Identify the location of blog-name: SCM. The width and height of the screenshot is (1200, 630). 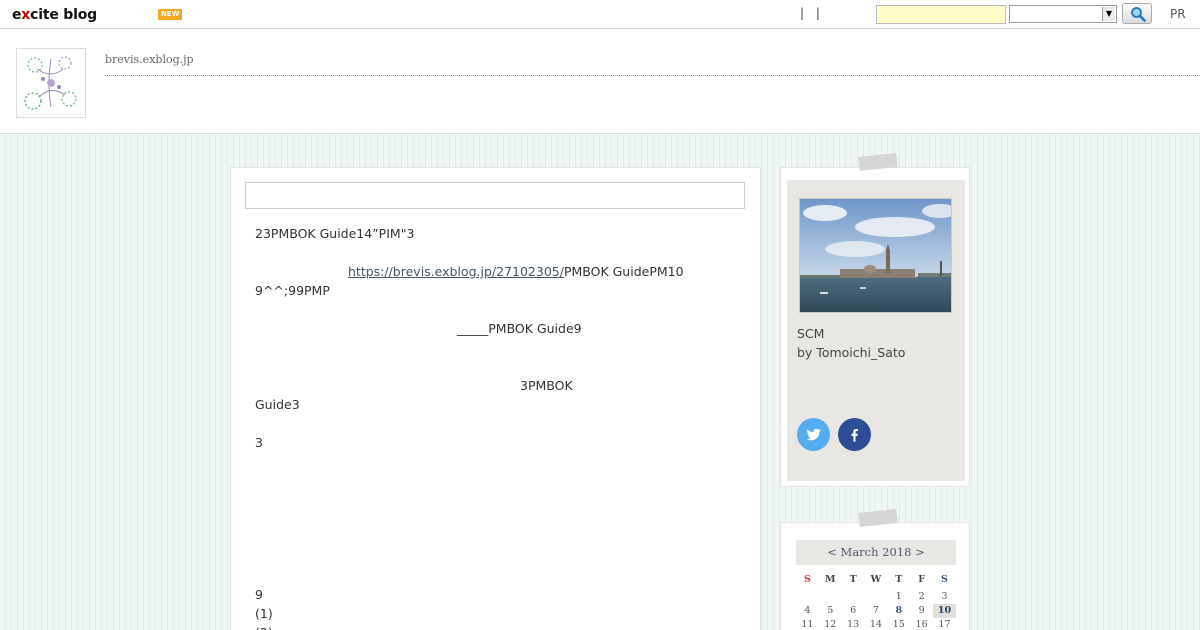
(851, 333).